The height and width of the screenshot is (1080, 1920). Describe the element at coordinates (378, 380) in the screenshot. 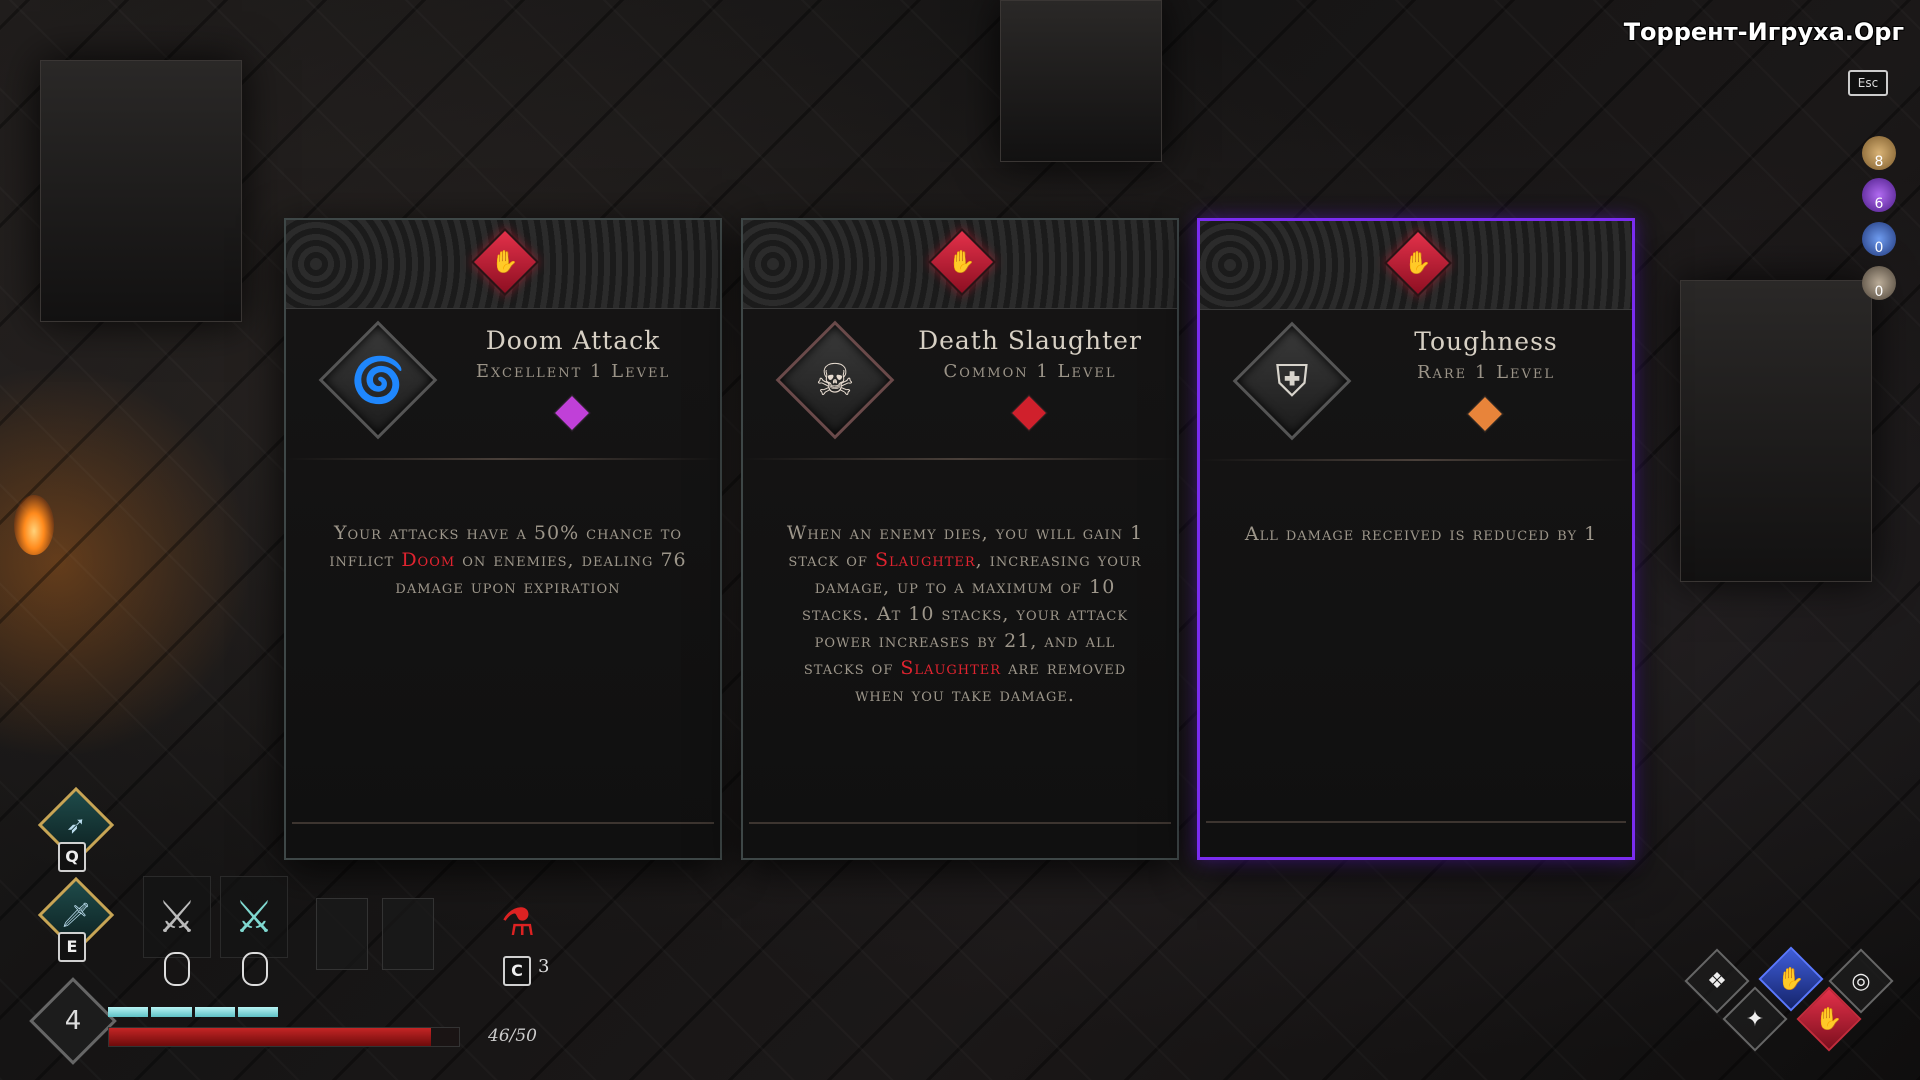

I see `vortex-icon: 🌀` at that location.